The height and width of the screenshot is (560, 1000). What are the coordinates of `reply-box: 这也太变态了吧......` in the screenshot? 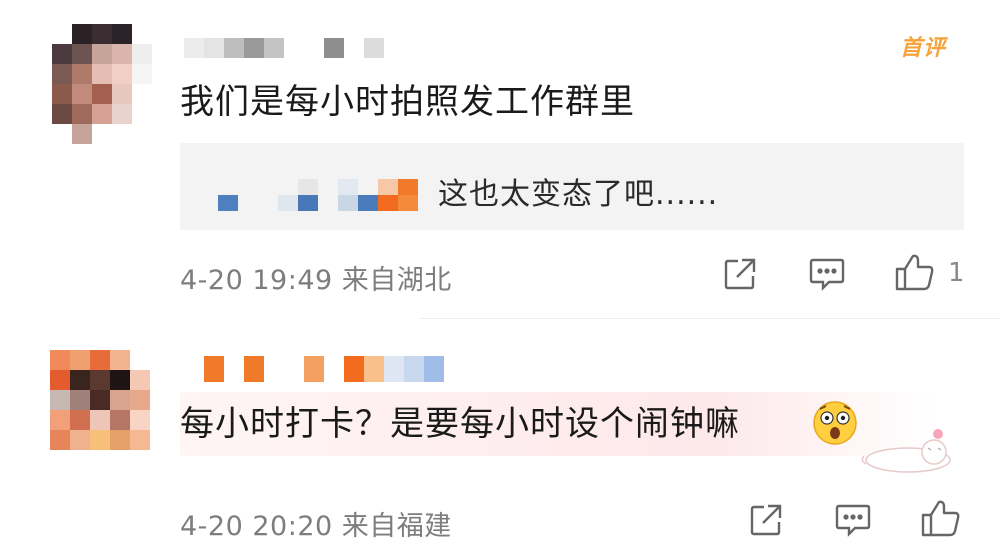 It's located at (572, 186).